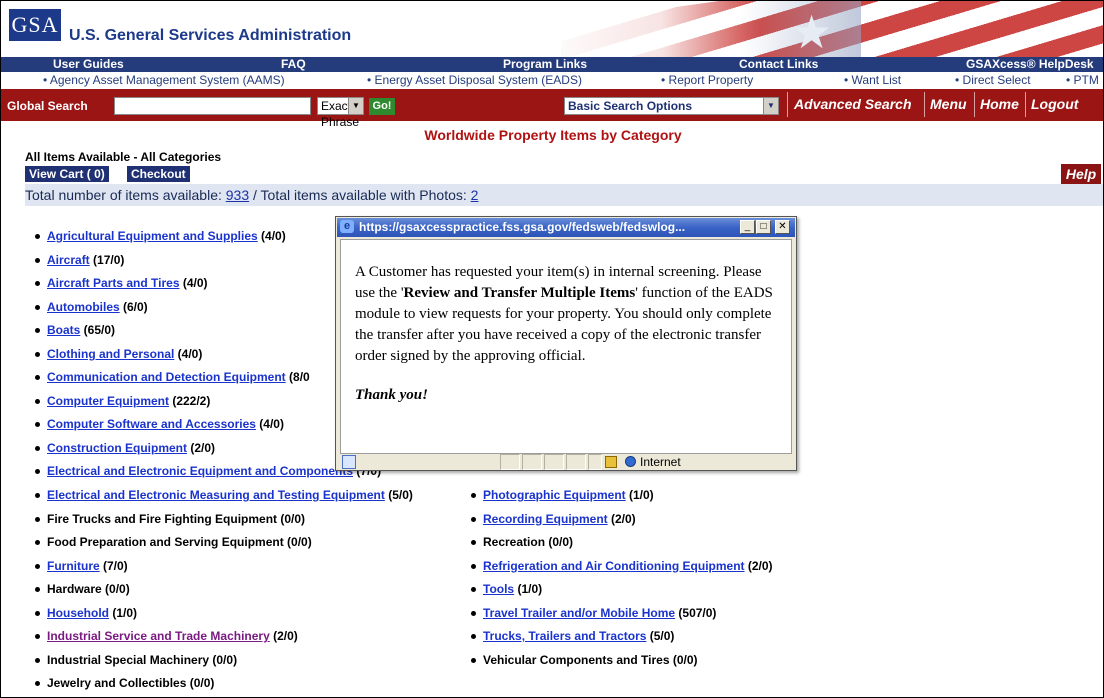 The image size is (1104, 698). I want to click on nav-faq: FAQ, so click(293, 64).